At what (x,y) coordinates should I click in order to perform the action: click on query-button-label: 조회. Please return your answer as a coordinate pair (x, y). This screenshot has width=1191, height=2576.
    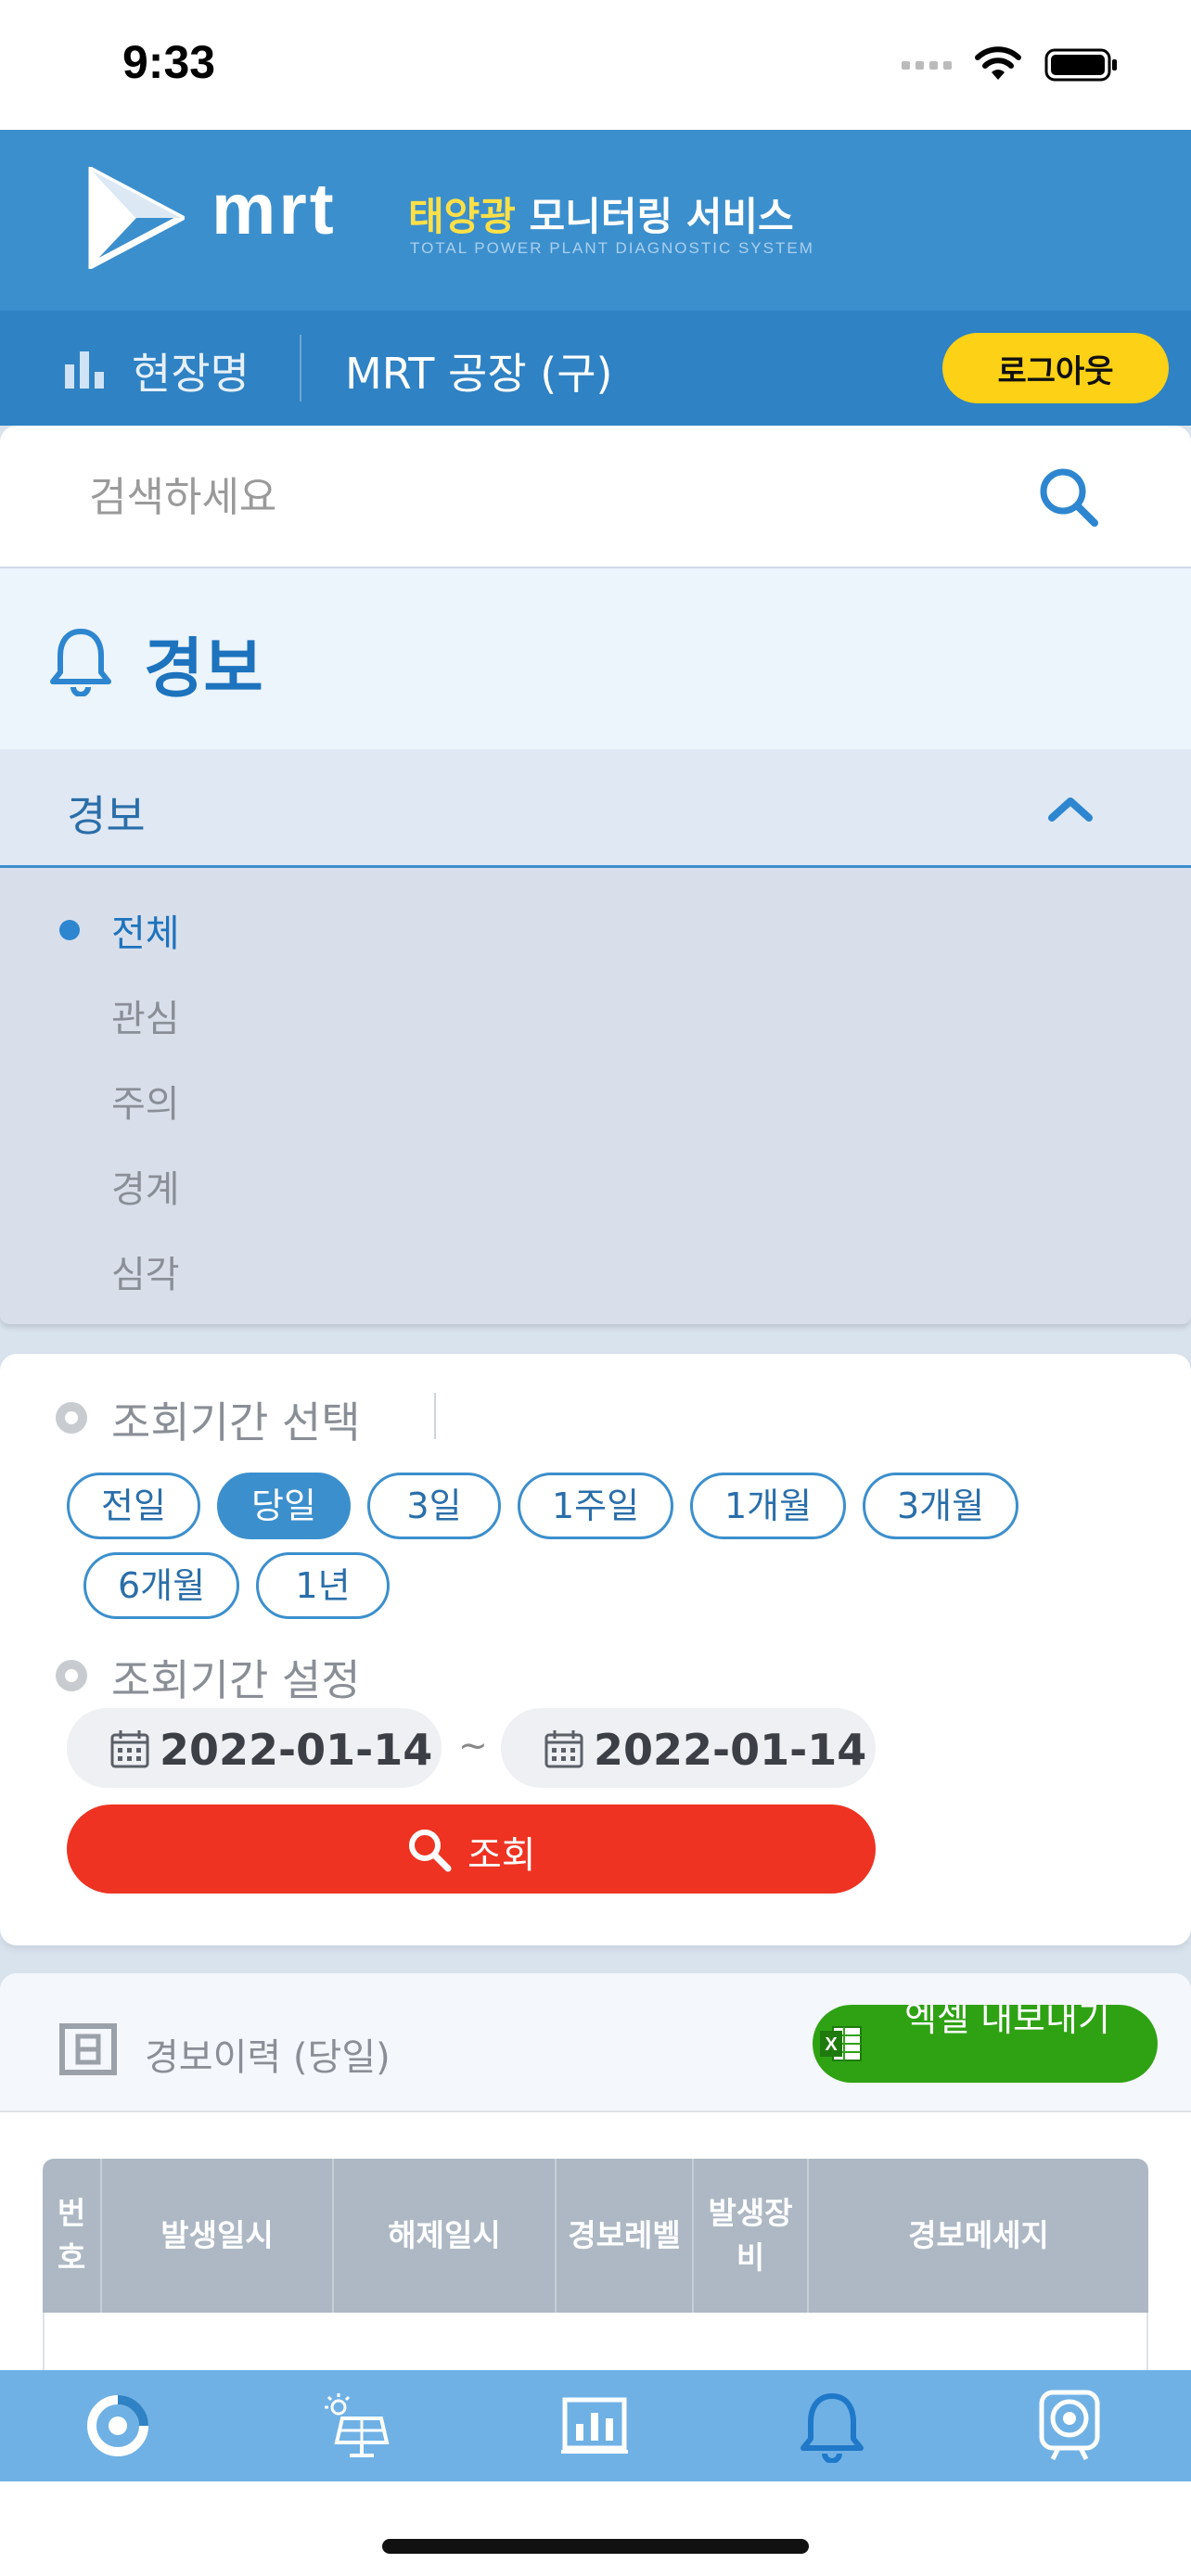
    Looking at the image, I should click on (501, 1855).